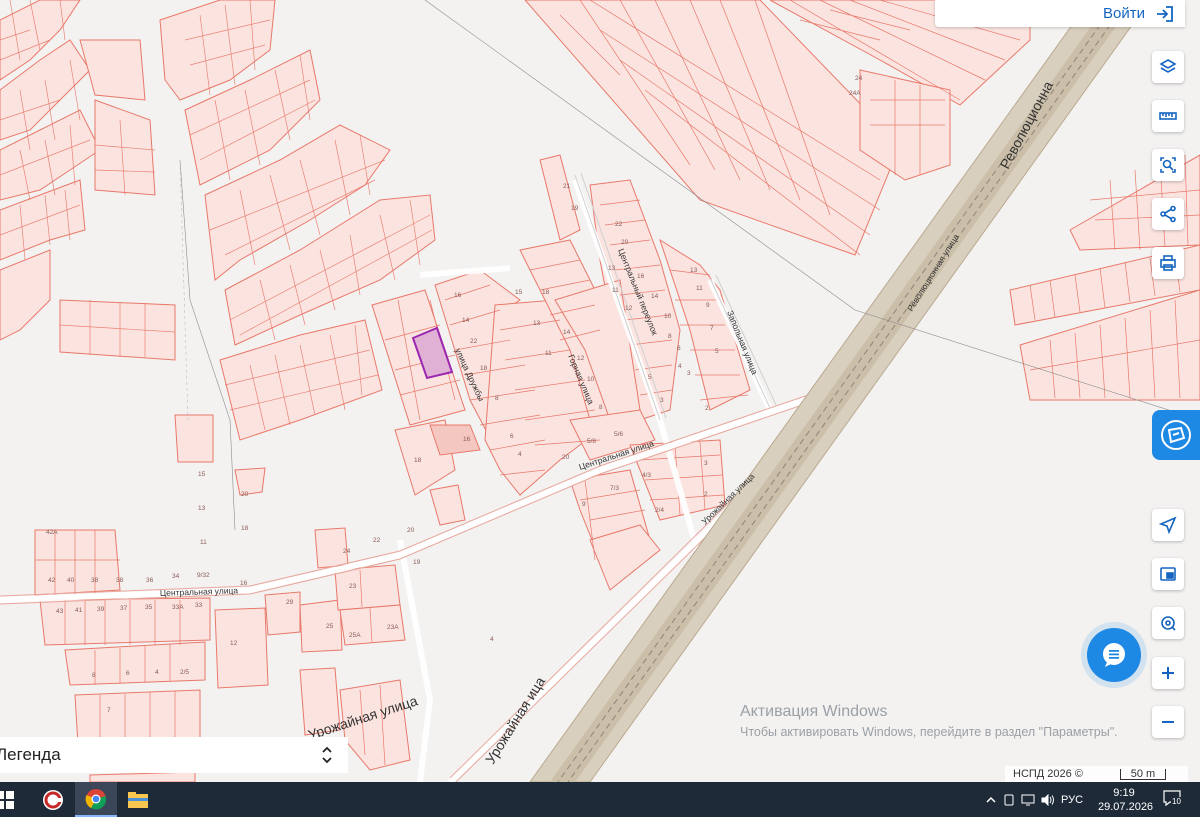 This screenshot has height=817, width=1200. Describe the element at coordinates (641, 276) in the screenshot. I see `svg-text: 16` at that location.